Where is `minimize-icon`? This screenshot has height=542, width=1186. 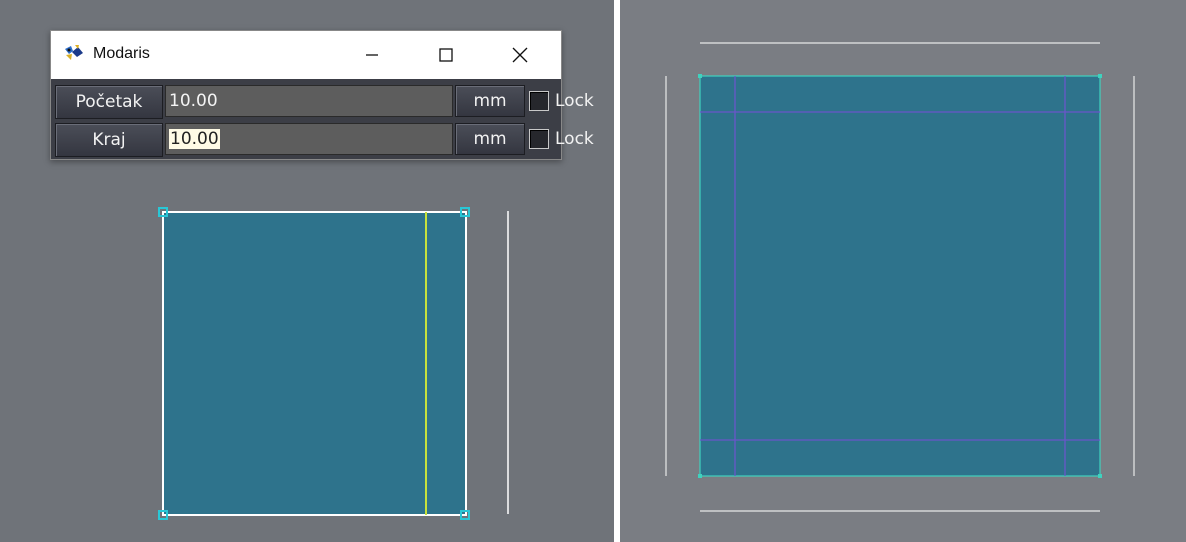 minimize-icon is located at coordinates (372, 55).